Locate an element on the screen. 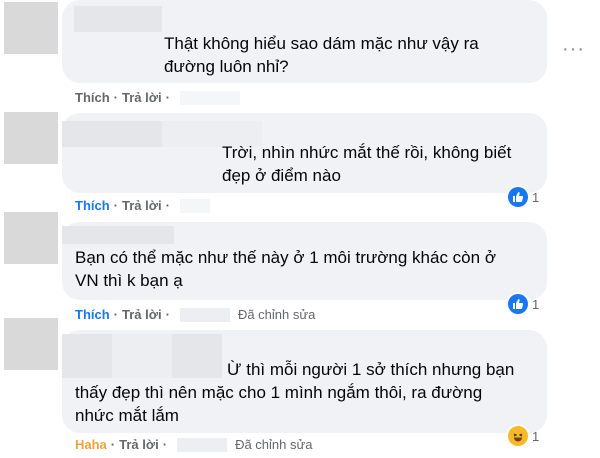 Image resolution: width=600 pixels, height=458 pixels. haha-reaction-button: Haha is located at coordinates (91, 444).